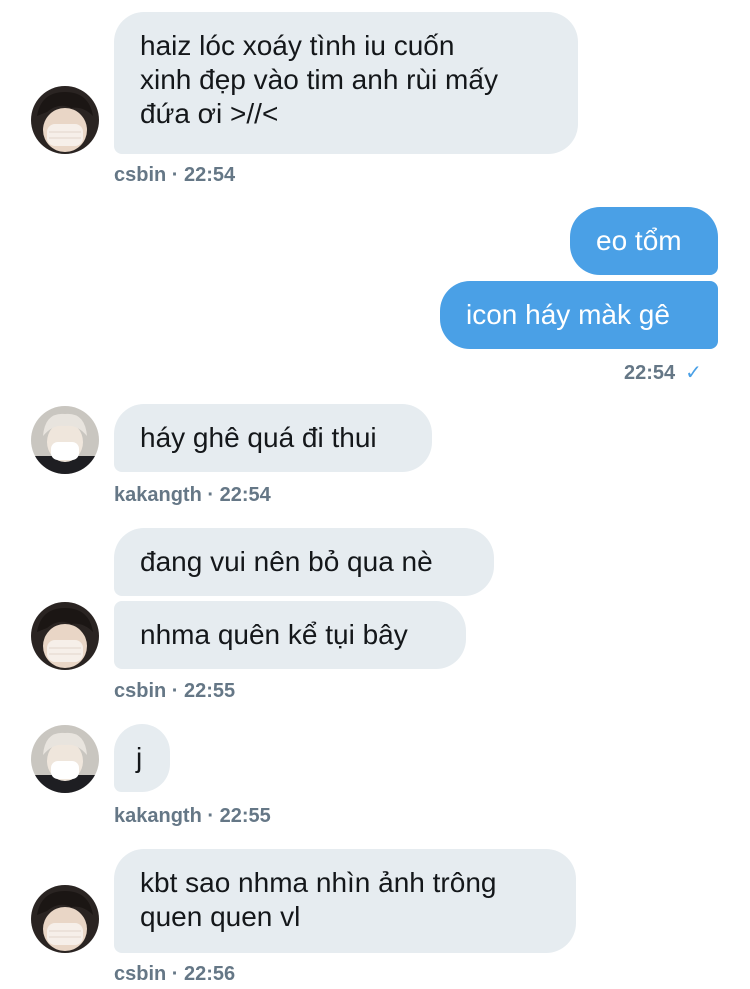 This screenshot has width=750, height=989. I want to click on message-bubble-sent: eo tổm, so click(644, 241).